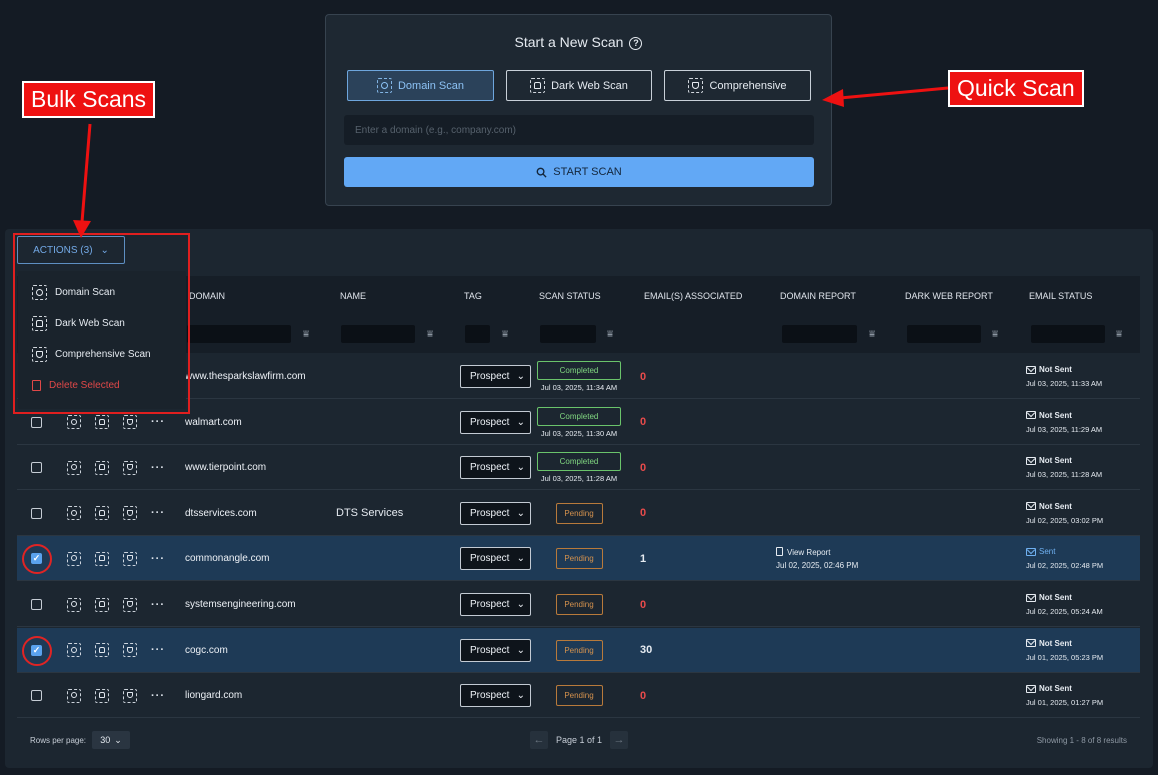 The height and width of the screenshot is (775, 1158). I want to click on dark-web-report-filter-input, so click(944, 334).